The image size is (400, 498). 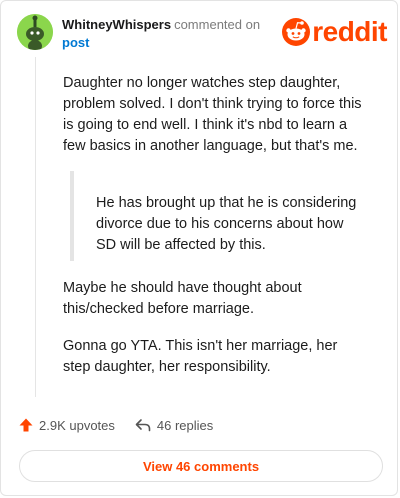 What do you see at coordinates (35, 227) in the screenshot?
I see `thread-line` at bounding box center [35, 227].